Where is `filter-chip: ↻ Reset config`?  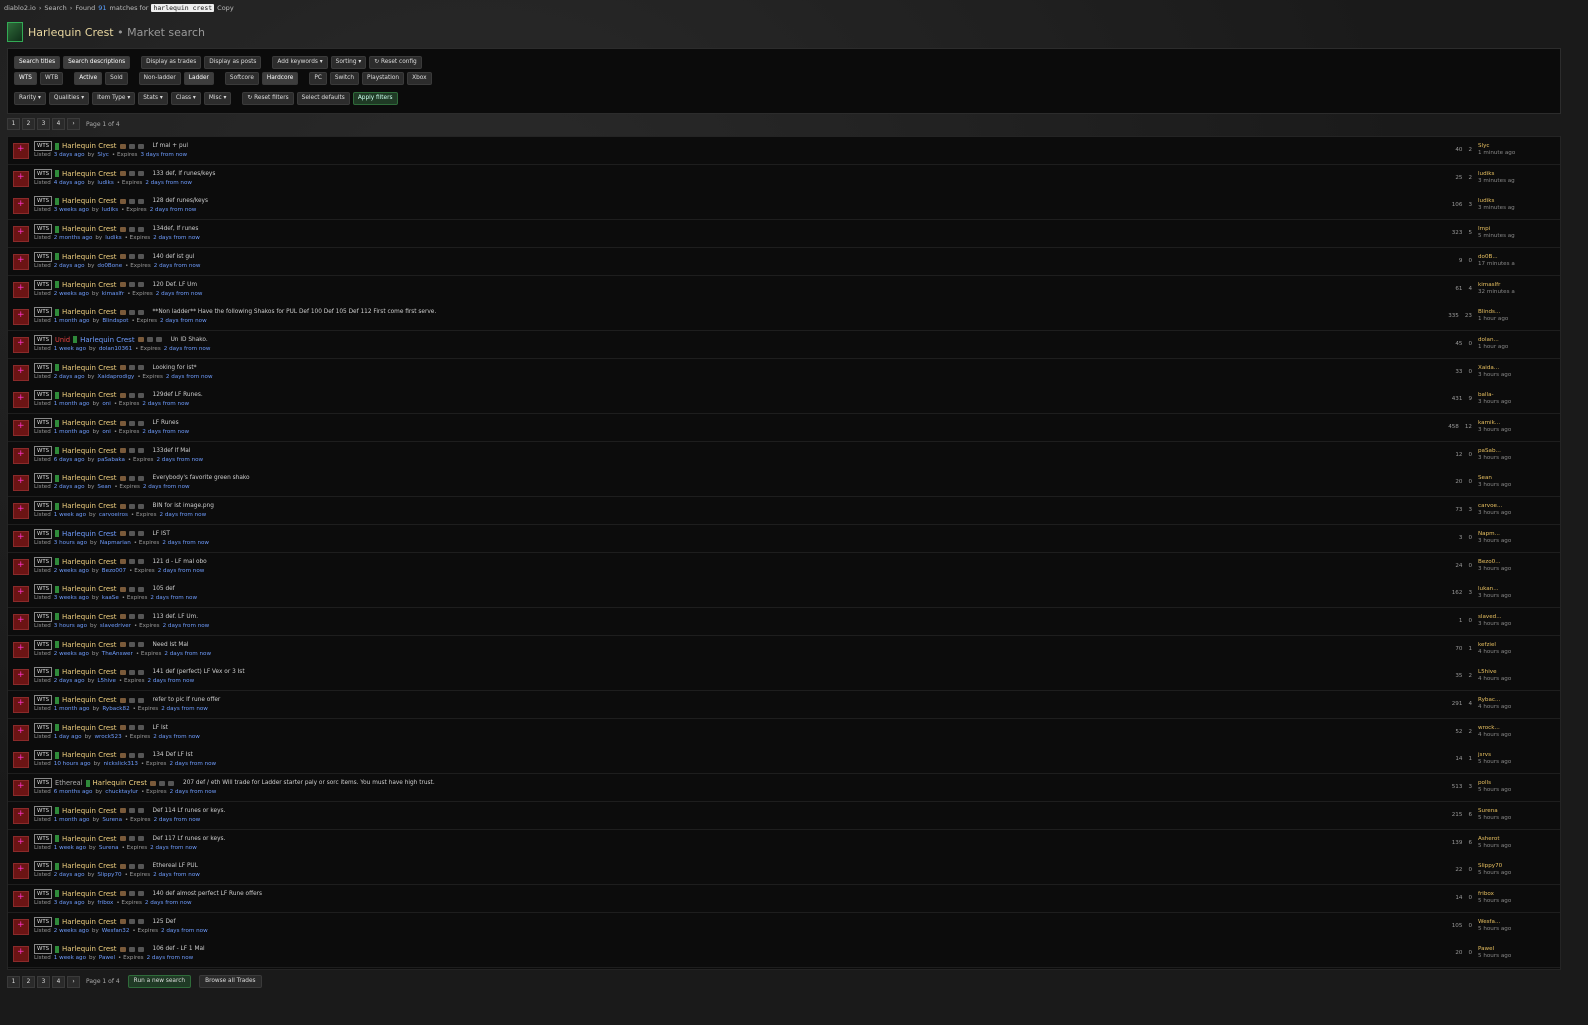
filter-chip: ↻ Reset config is located at coordinates (395, 62).